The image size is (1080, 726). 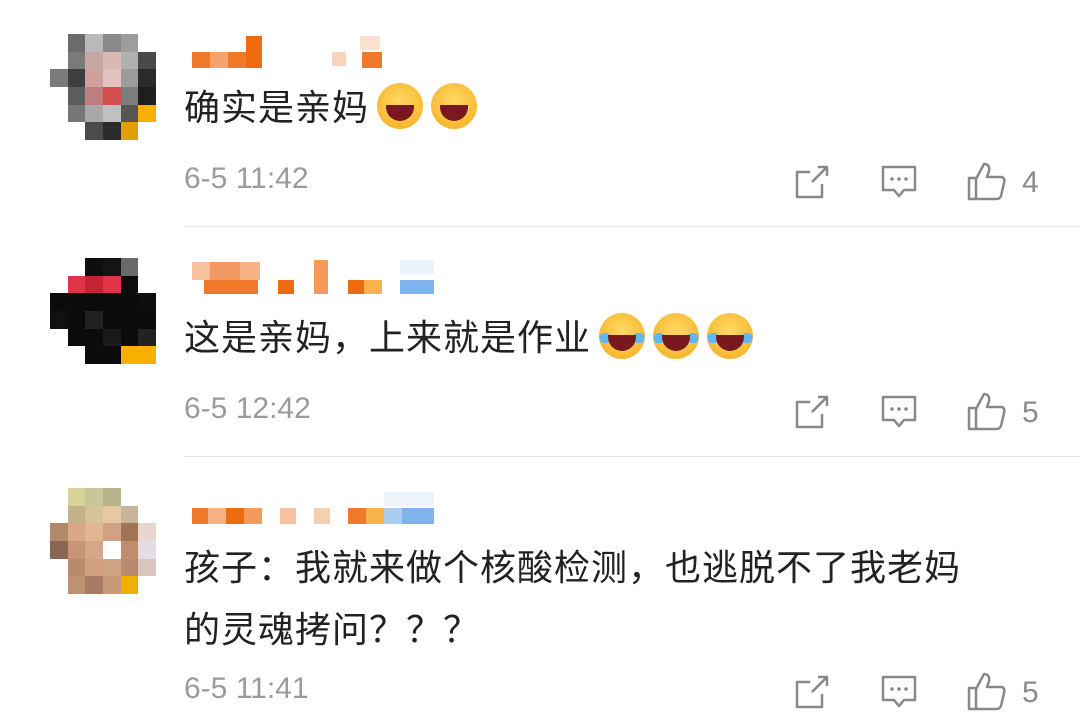 What do you see at coordinates (246, 688) in the screenshot?
I see `comment-timestamp: 6-5 11:41` at bounding box center [246, 688].